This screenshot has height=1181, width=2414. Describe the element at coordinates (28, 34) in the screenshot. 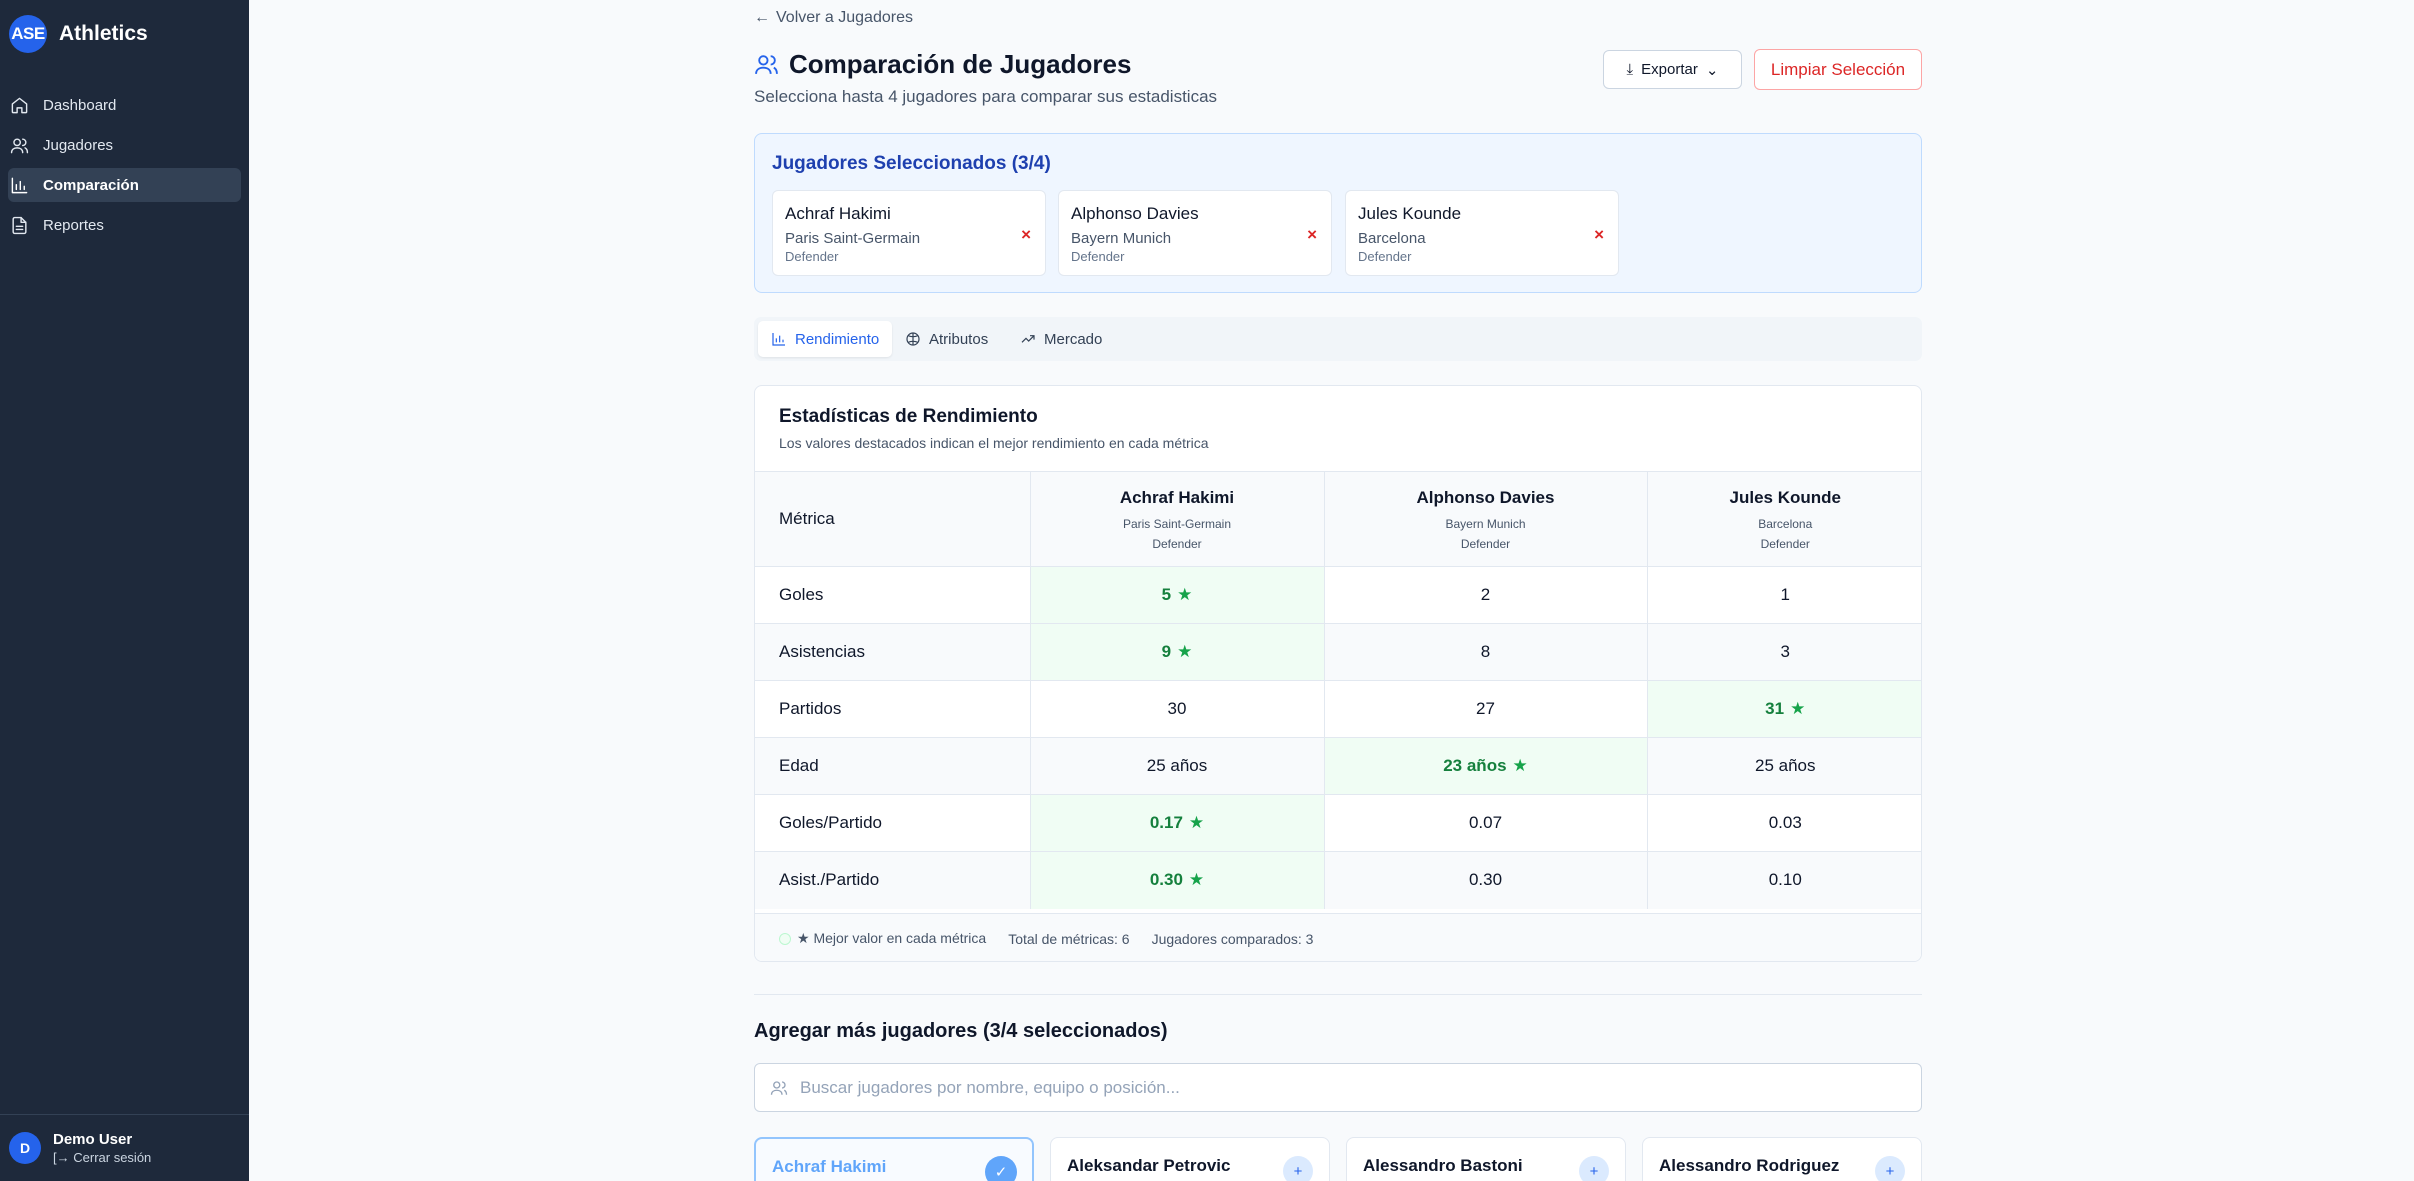

I see `brand-logo: ASE` at that location.